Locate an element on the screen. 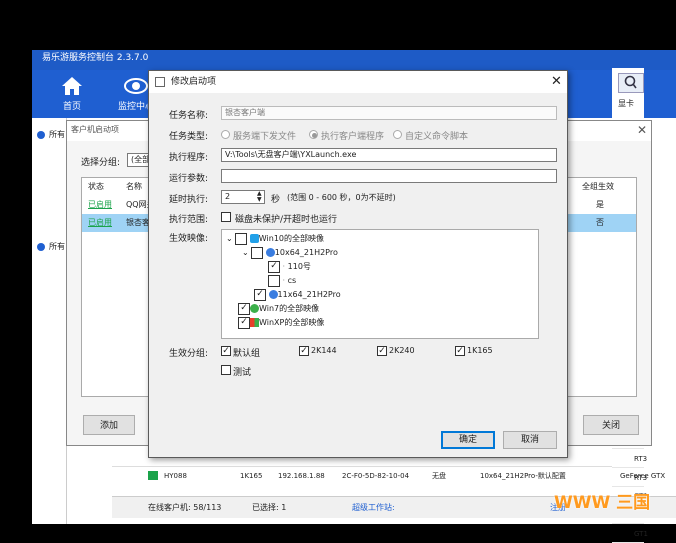 The image size is (676, 543). groups-label: 生效分组: is located at coordinates (189, 354).